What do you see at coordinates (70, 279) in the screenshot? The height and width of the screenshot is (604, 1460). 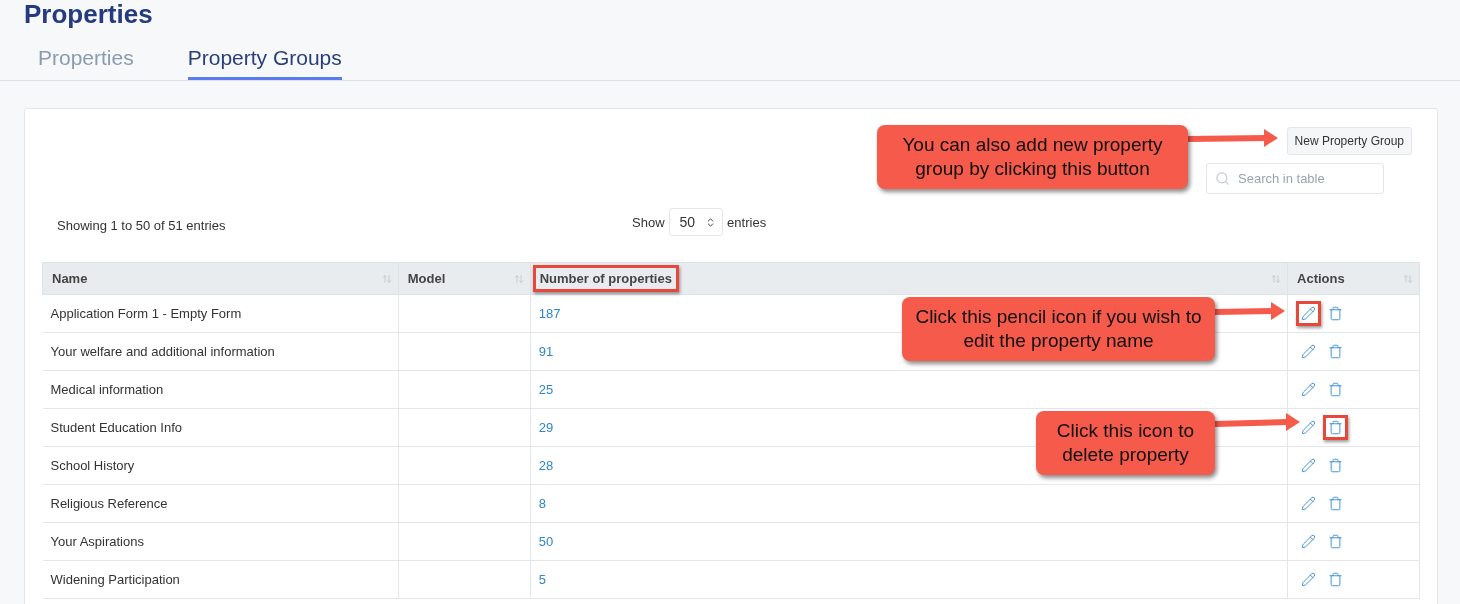 I see `column-label: Name` at bounding box center [70, 279].